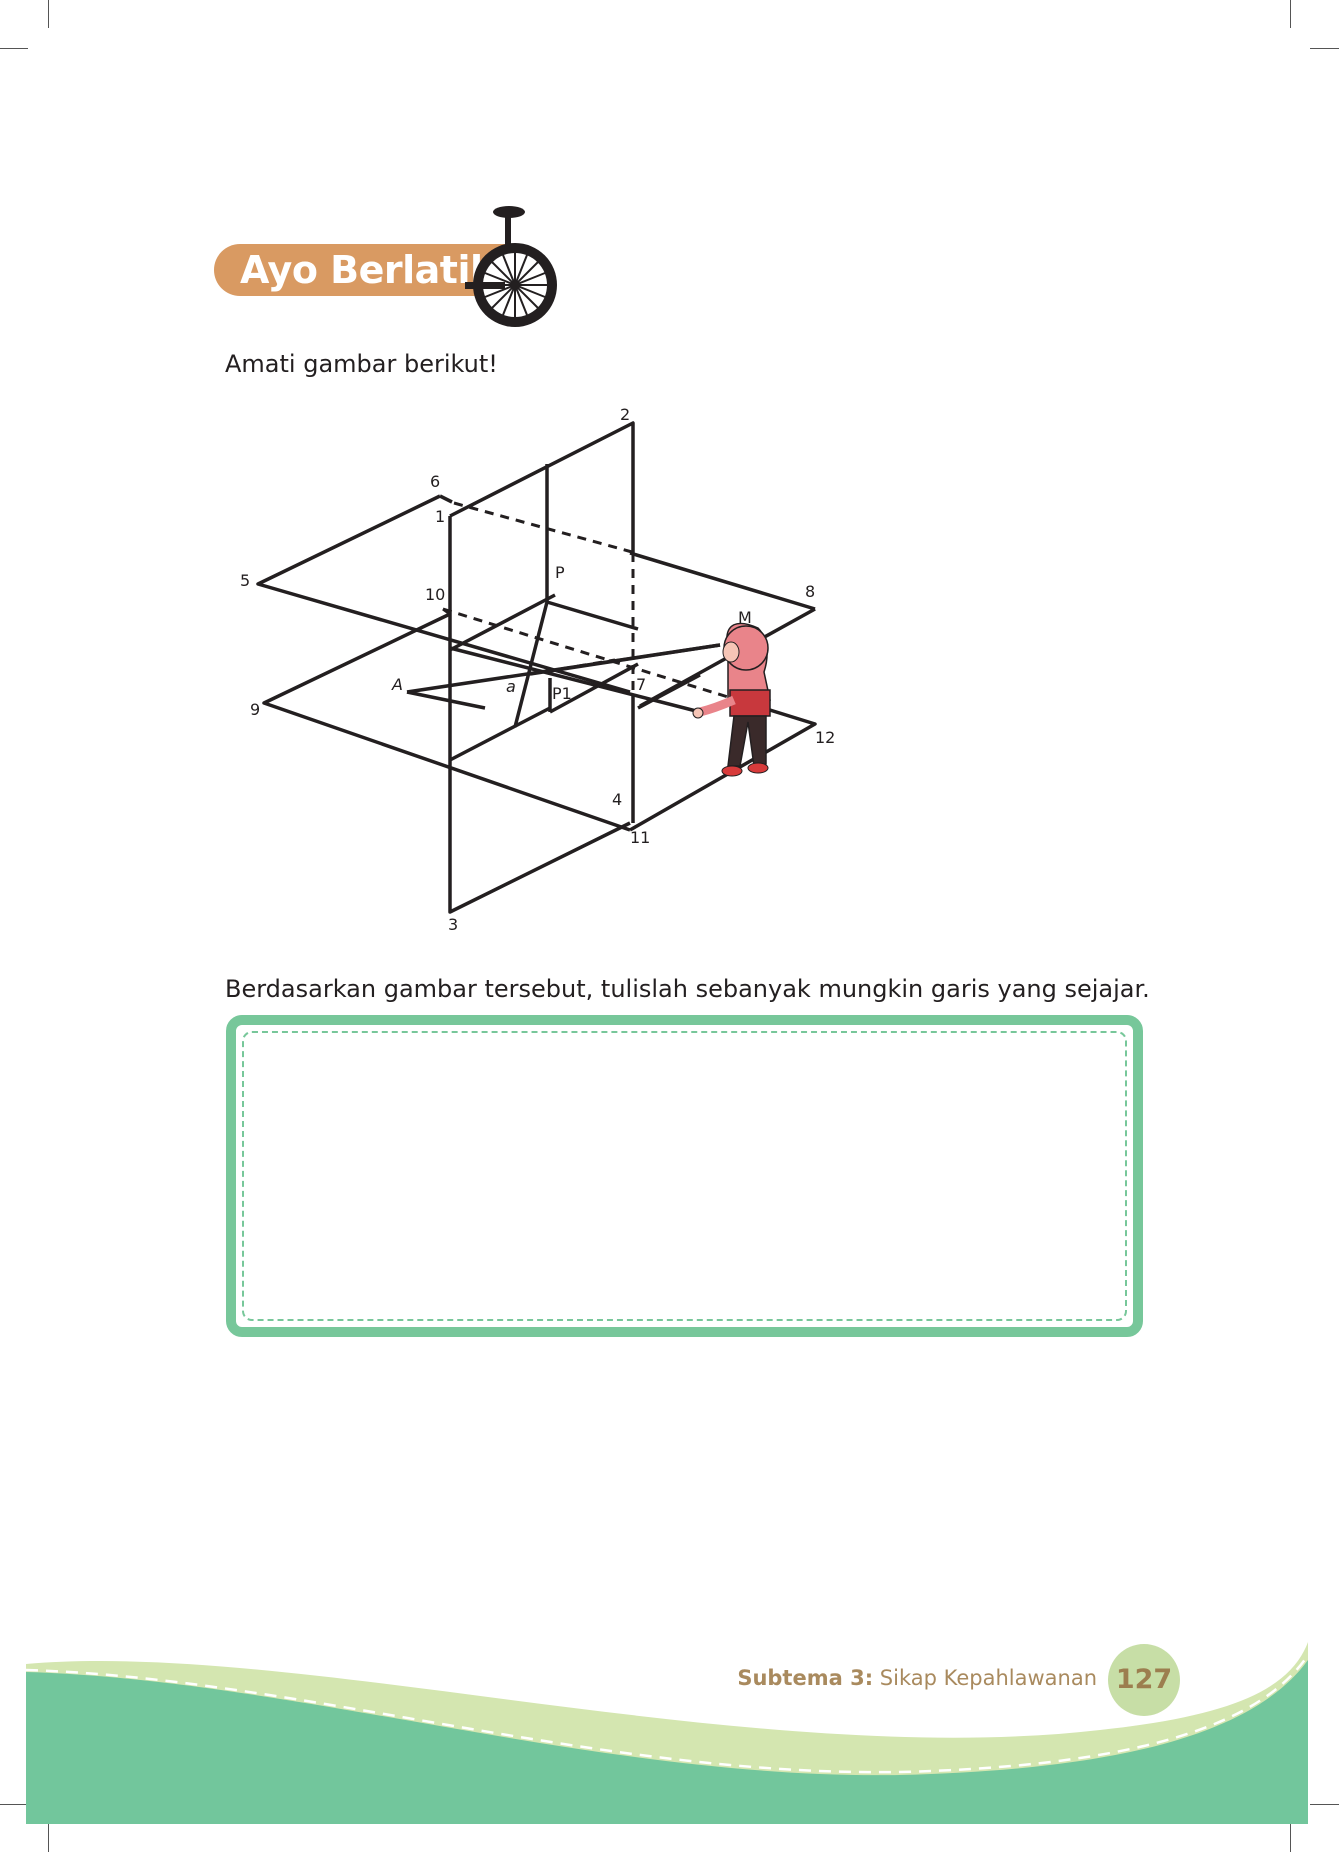 The height and width of the screenshot is (1852, 1339). I want to click on label-6: 6, so click(435, 481).